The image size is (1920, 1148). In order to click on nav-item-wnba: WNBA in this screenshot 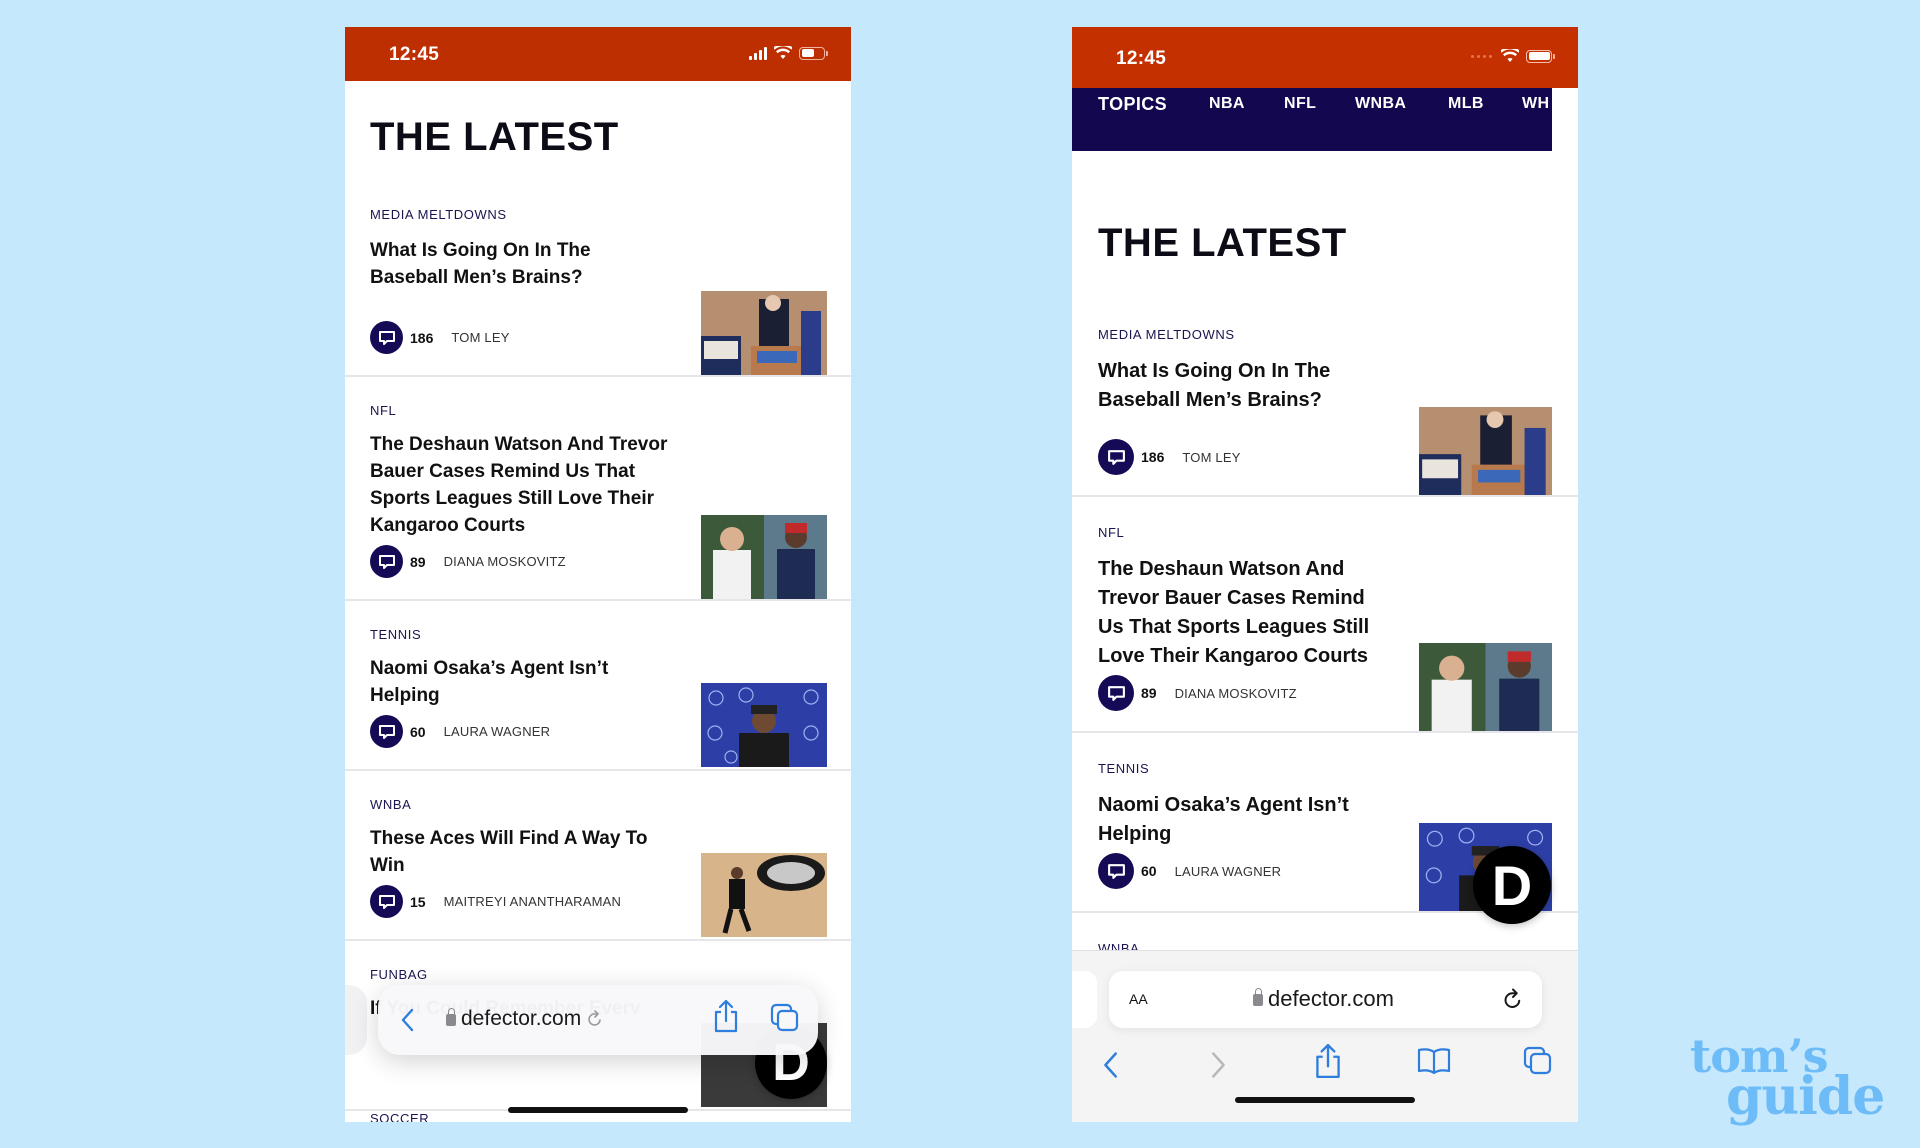, I will do `click(1380, 104)`.